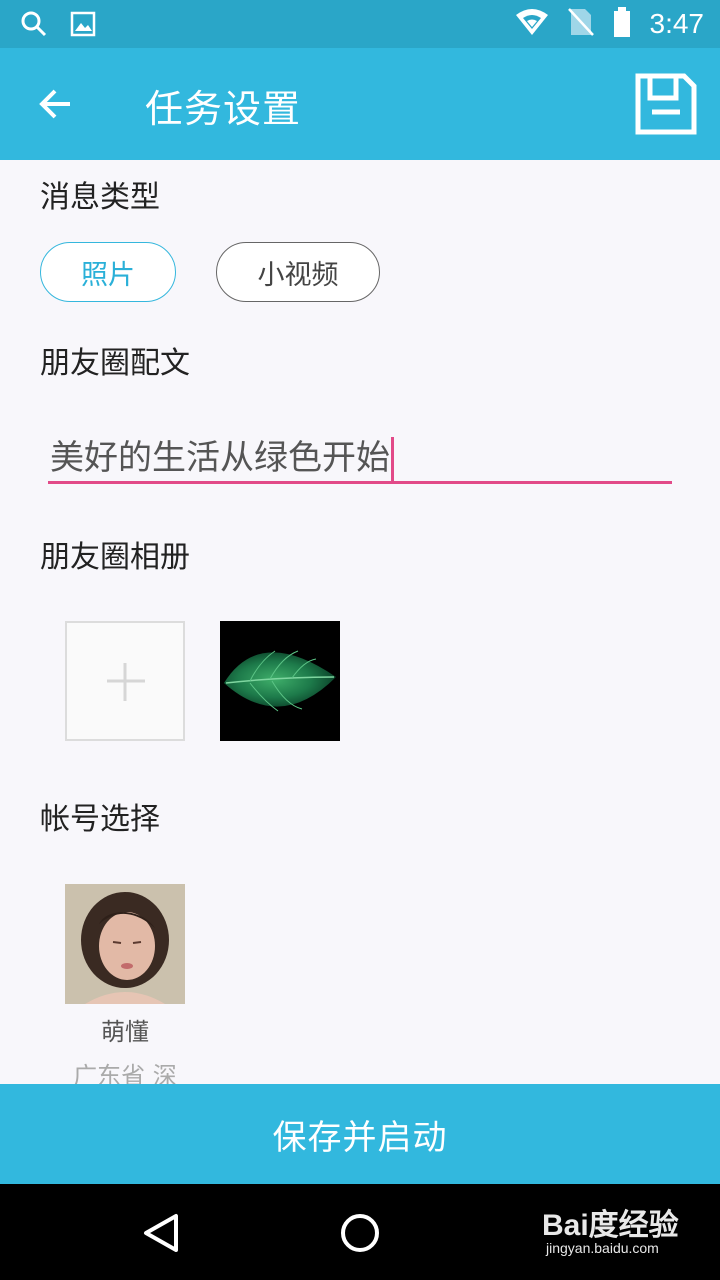 The width and height of the screenshot is (720, 1280). Describe the element at coordinates (610, 1225) in the screenshot. I see `watermark-logo-text: Bai度经验` at that location.